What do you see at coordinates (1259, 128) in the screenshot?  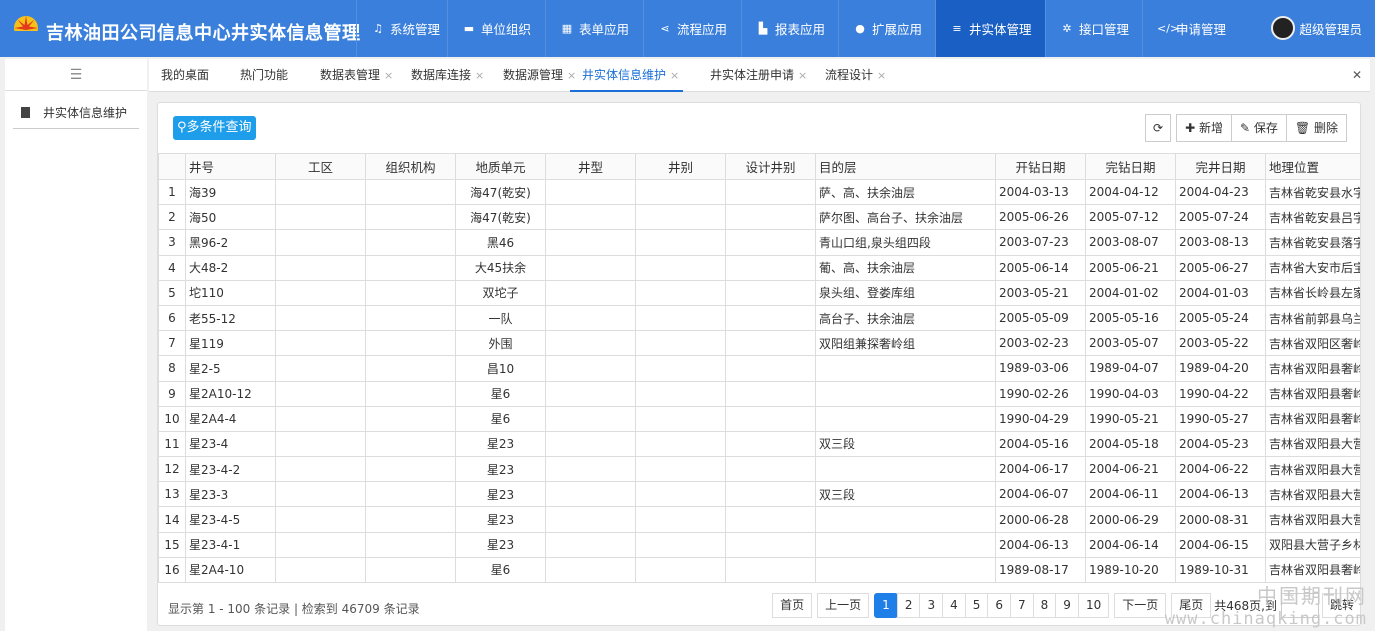 I see `save-button: ✎ 保存` at bounding box center [1259, 128].